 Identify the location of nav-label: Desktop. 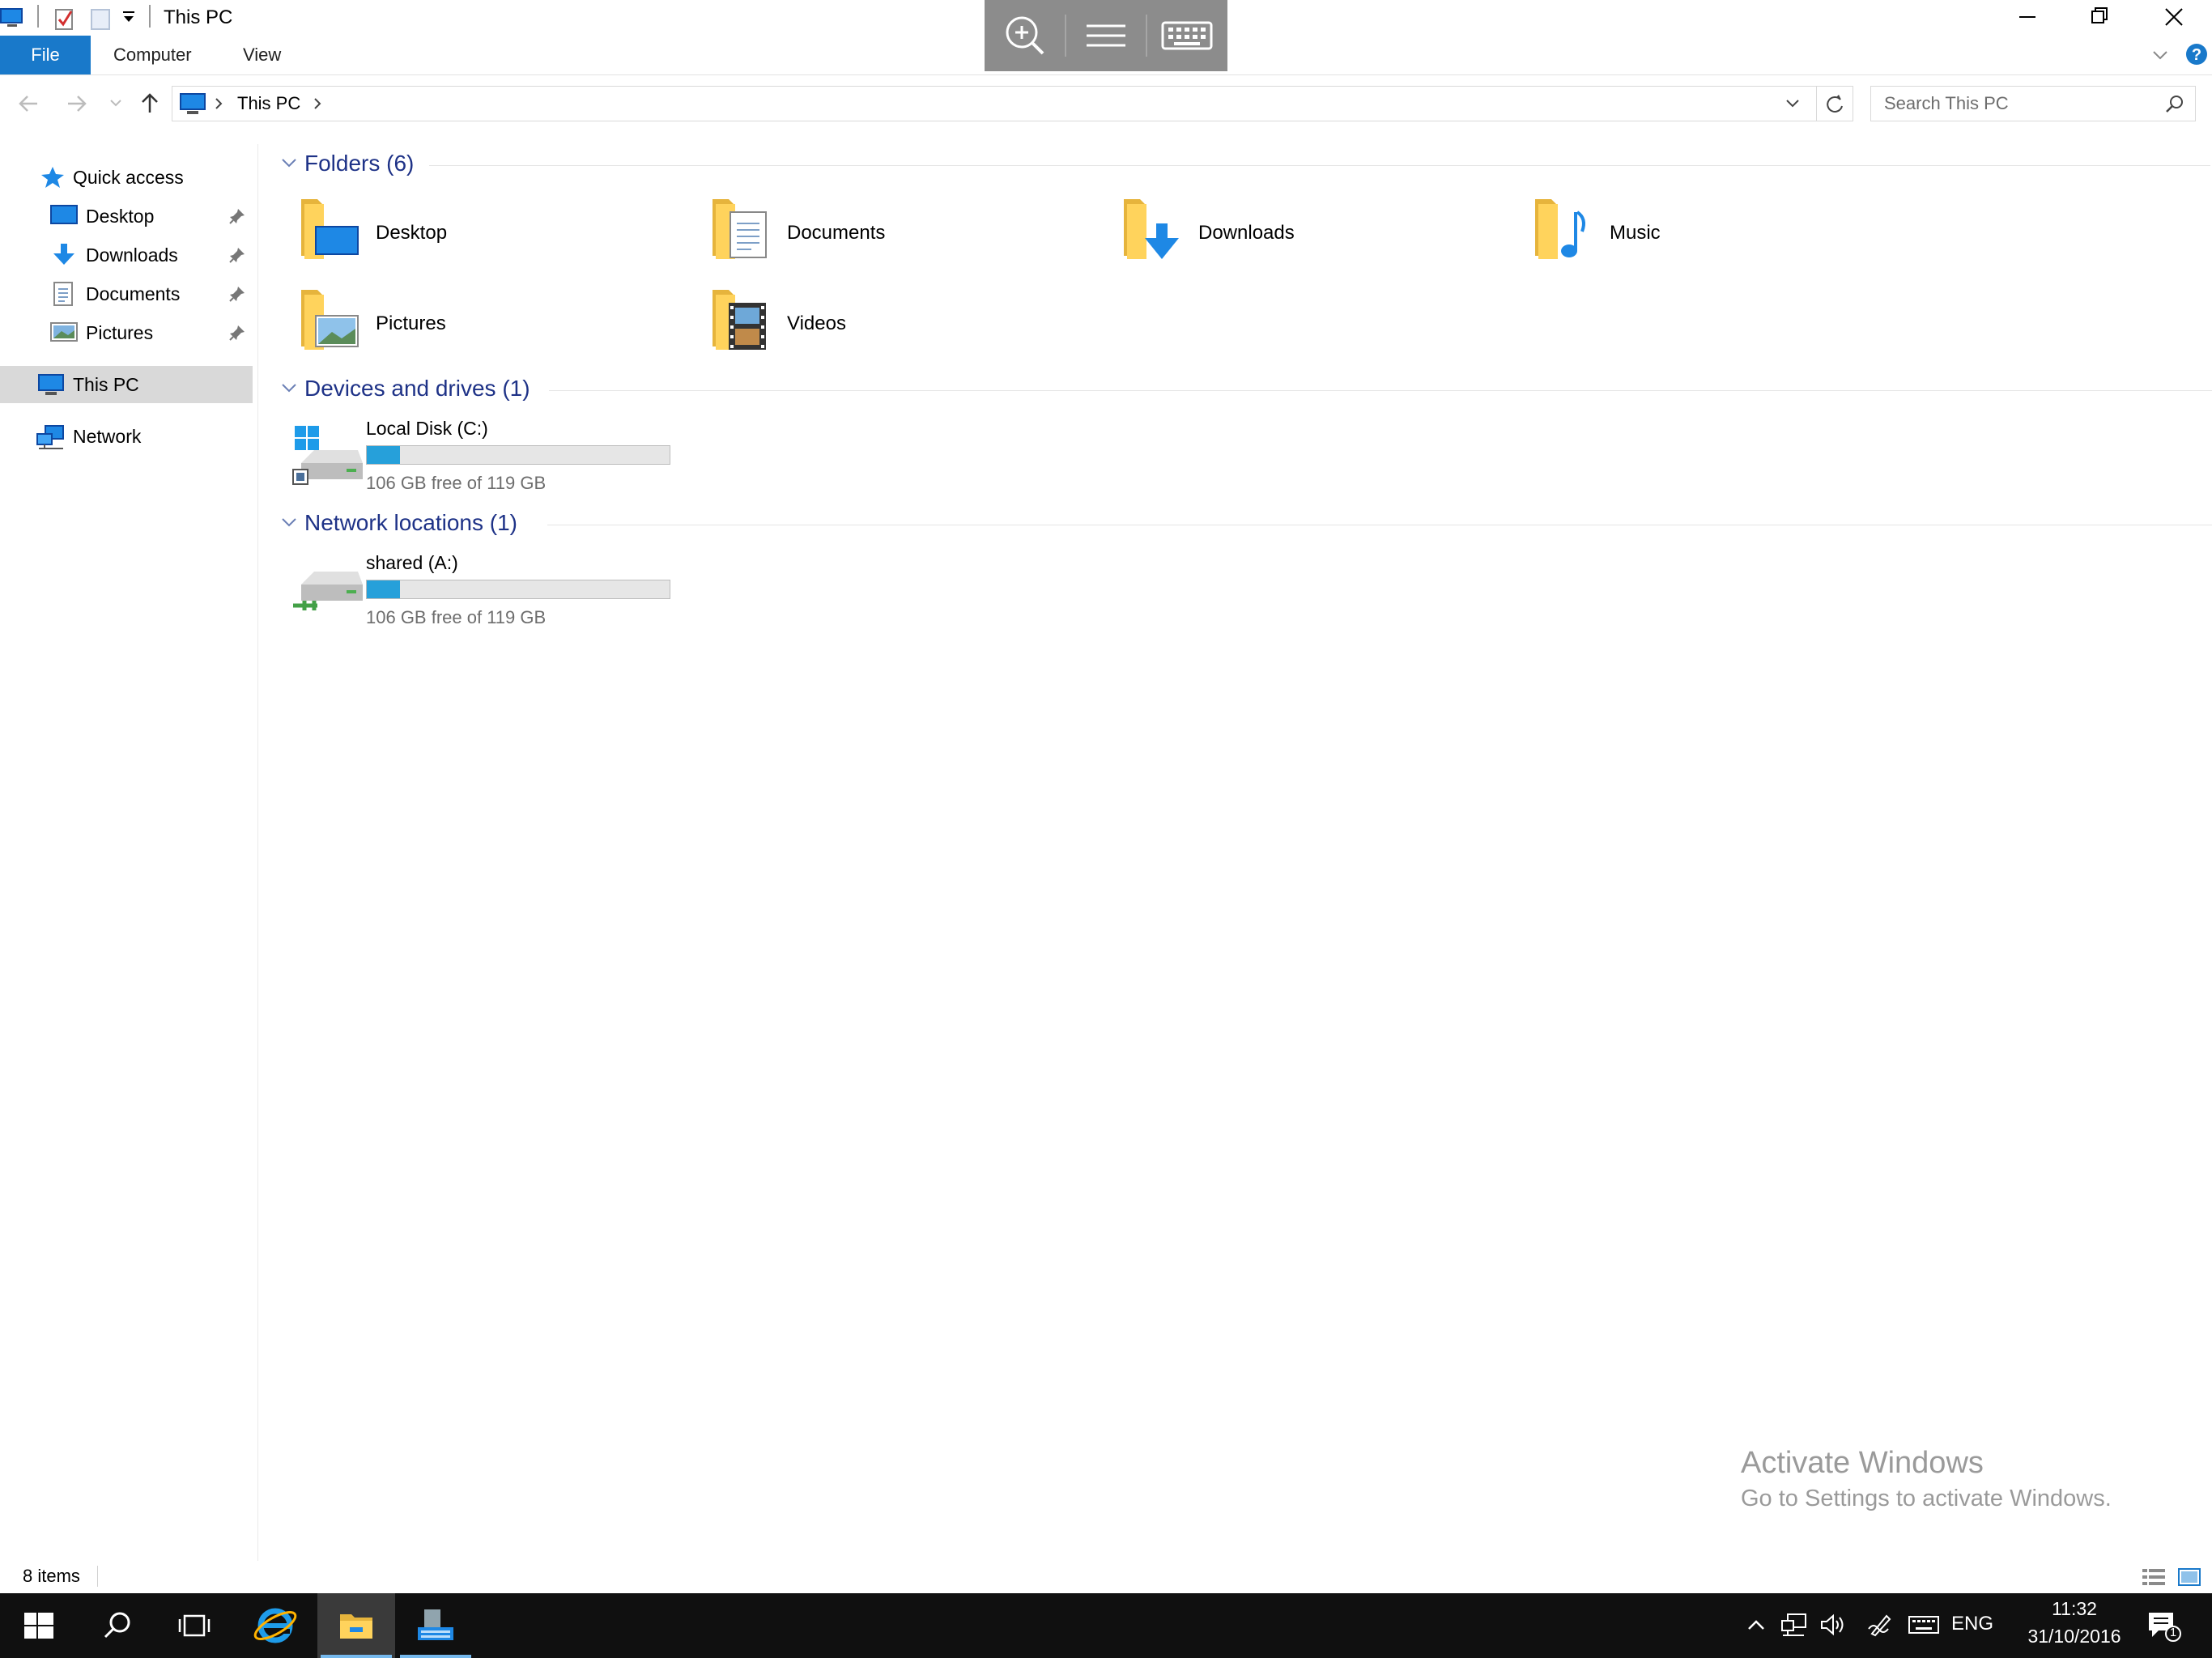
(121, 216).